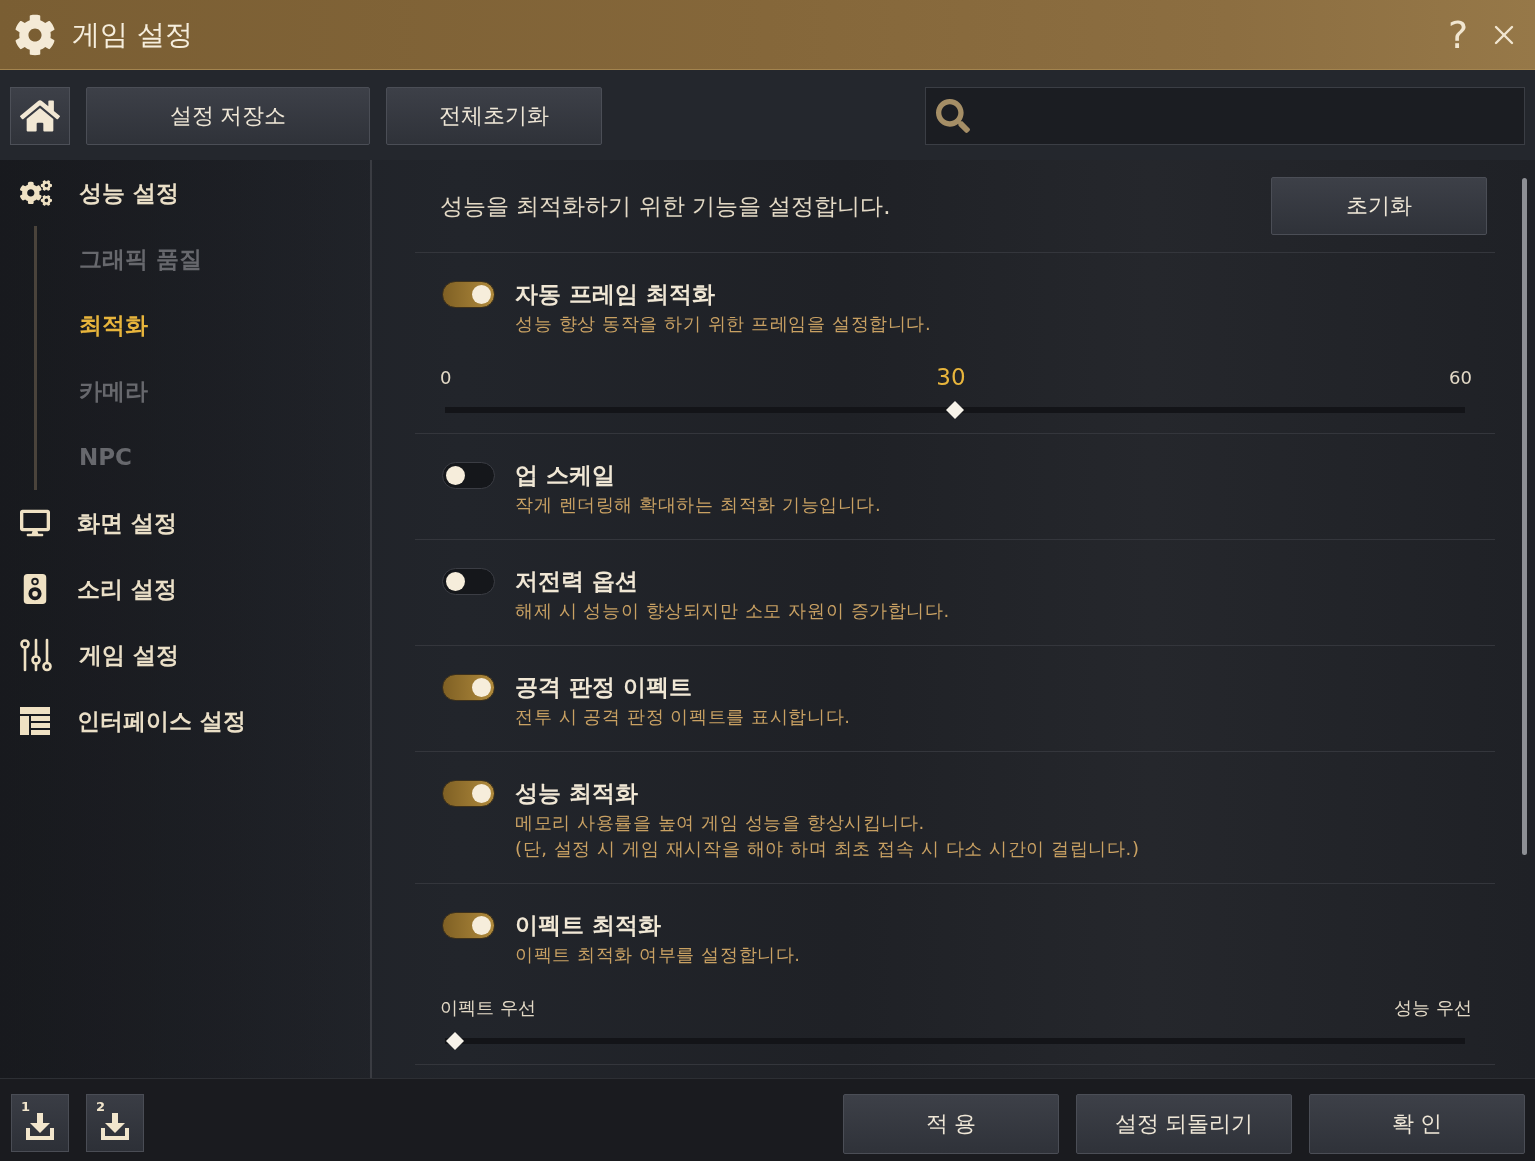  What do you see at coordinates (185, 523) in the screenshot?
I see `sidebar-item: 화면 설정` at bounding box center [185, 523].